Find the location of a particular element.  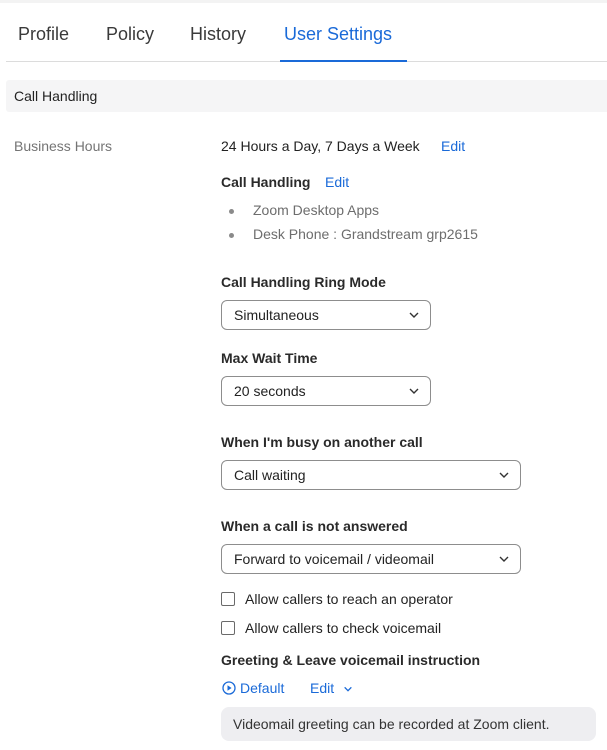

device-name: Zoom Desktop Apps is located at coordinates (316, 210).